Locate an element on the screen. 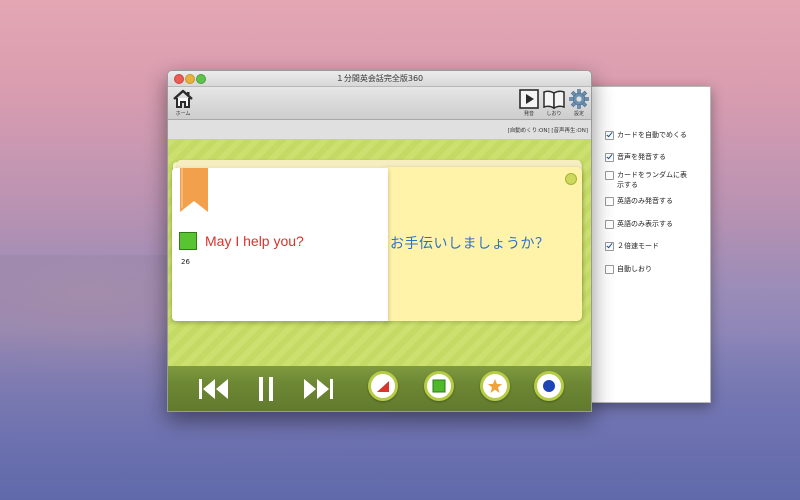  pronounce-label: 発音 is located at coordinates (528, 114).